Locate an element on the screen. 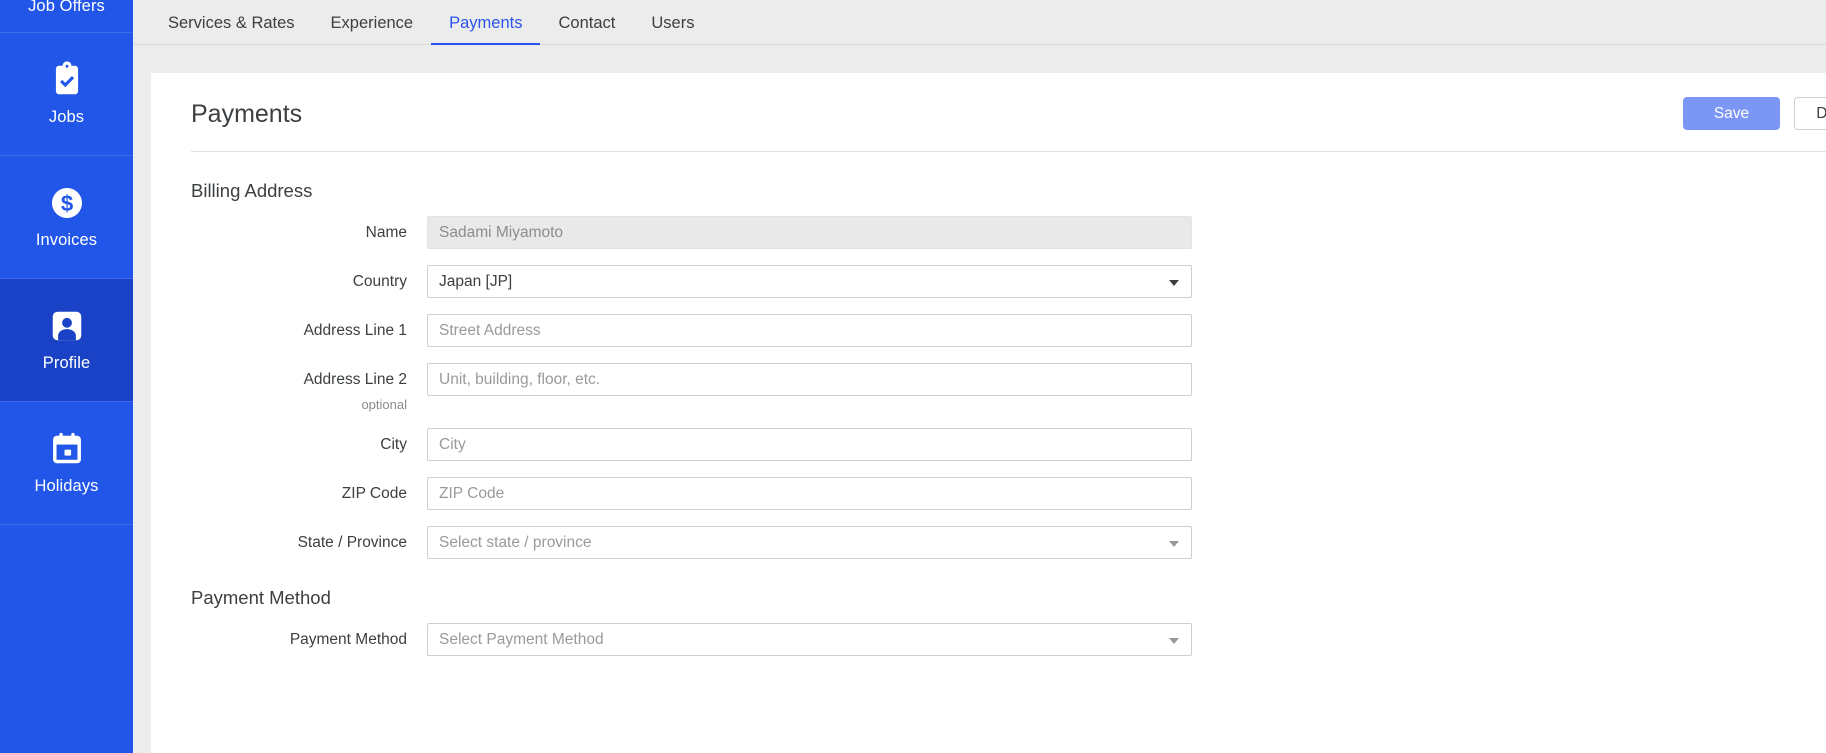  country-select: Japan [JP] is located at coordinates (809, 281).